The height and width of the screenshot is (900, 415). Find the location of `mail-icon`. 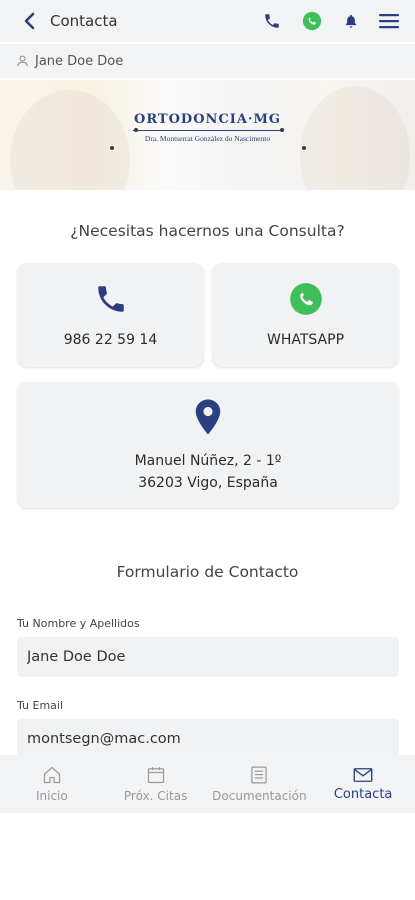

mail-icon is located at coordinates (363, 774).